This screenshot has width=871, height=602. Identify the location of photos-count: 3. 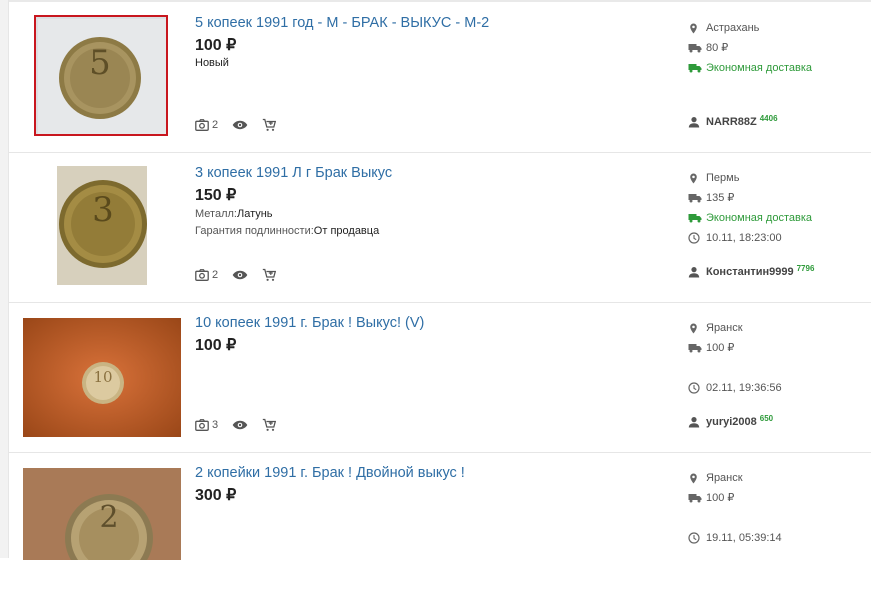
(215, 425).